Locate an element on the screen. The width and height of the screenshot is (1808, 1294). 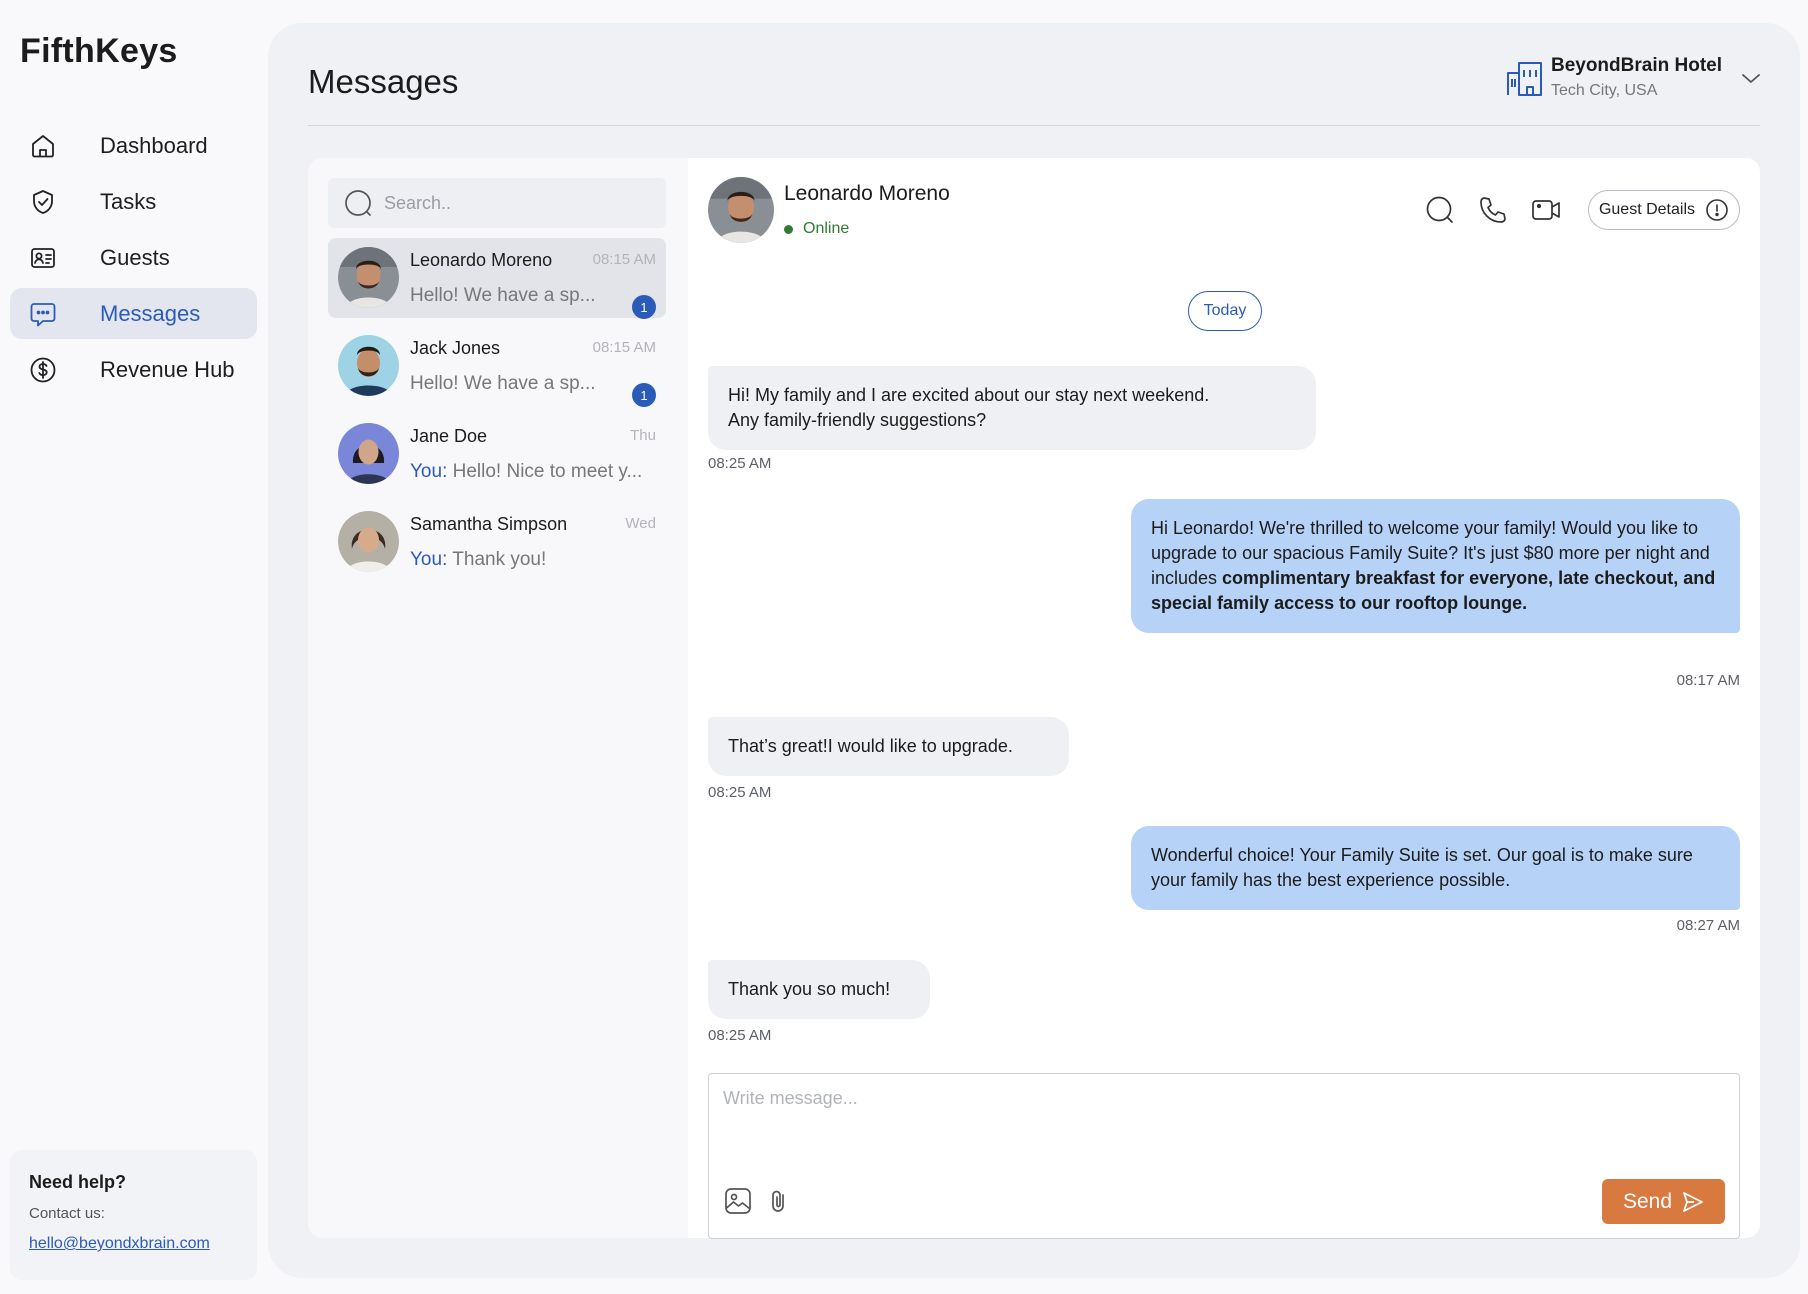
online-status: Online is located at coordinates (816, 229).